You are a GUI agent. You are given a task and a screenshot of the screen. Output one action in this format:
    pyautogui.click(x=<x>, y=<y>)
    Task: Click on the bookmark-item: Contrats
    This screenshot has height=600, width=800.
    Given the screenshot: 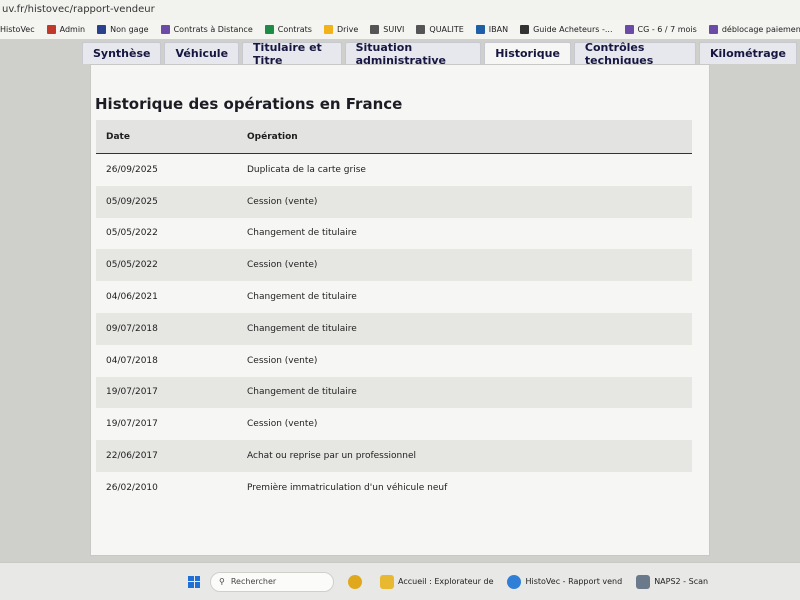 What is the action you would take?
    pyautogui.click(x=288, y=29)
    